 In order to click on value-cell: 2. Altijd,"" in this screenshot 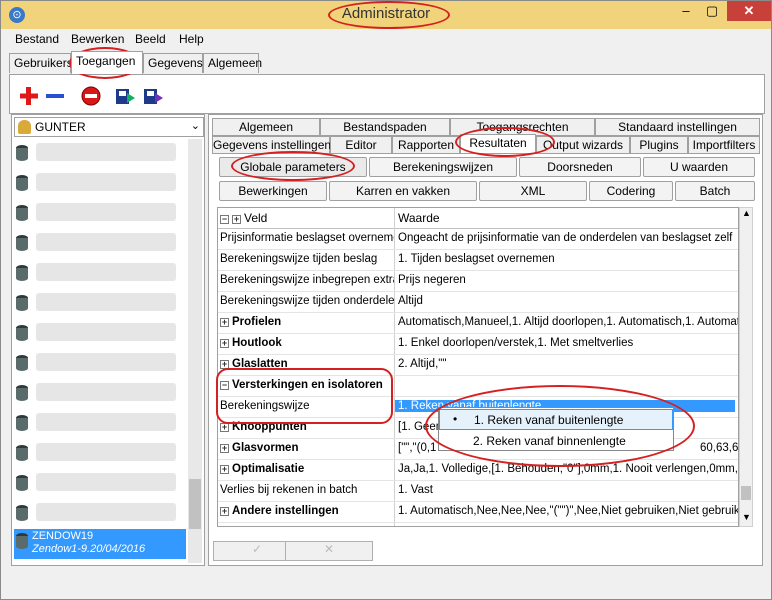, I will do `click(568, 364)`.